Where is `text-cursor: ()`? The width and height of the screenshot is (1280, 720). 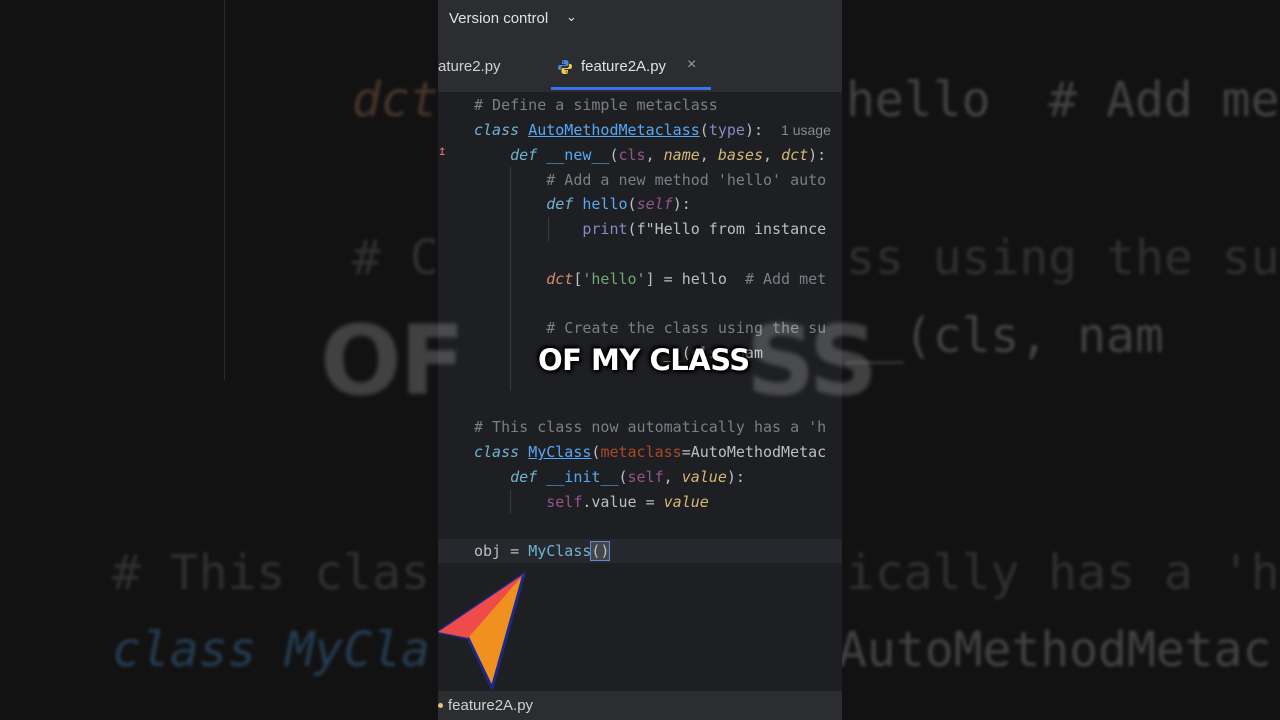
text-cursor: () is located at coordinates (600, 551).